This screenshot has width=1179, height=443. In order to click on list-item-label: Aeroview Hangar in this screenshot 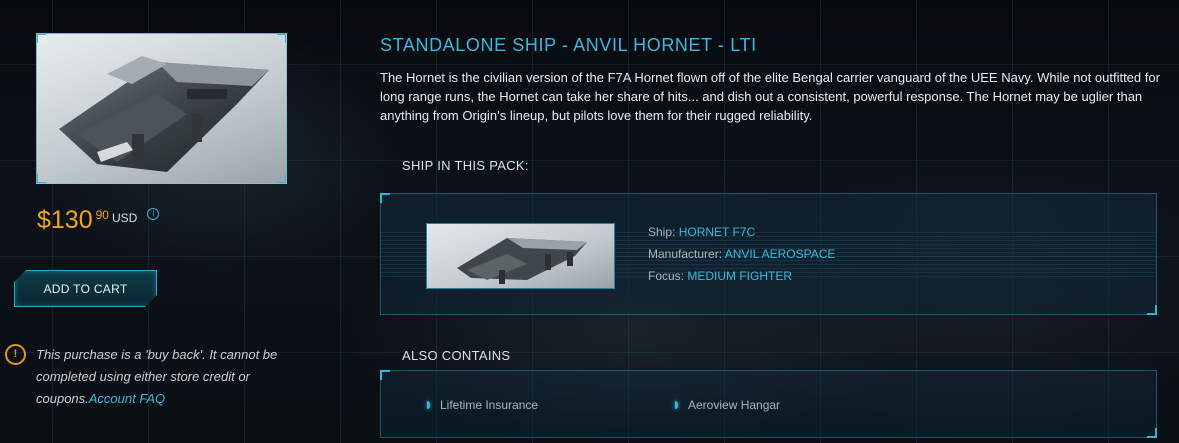, I will do `click(734, 405)`.